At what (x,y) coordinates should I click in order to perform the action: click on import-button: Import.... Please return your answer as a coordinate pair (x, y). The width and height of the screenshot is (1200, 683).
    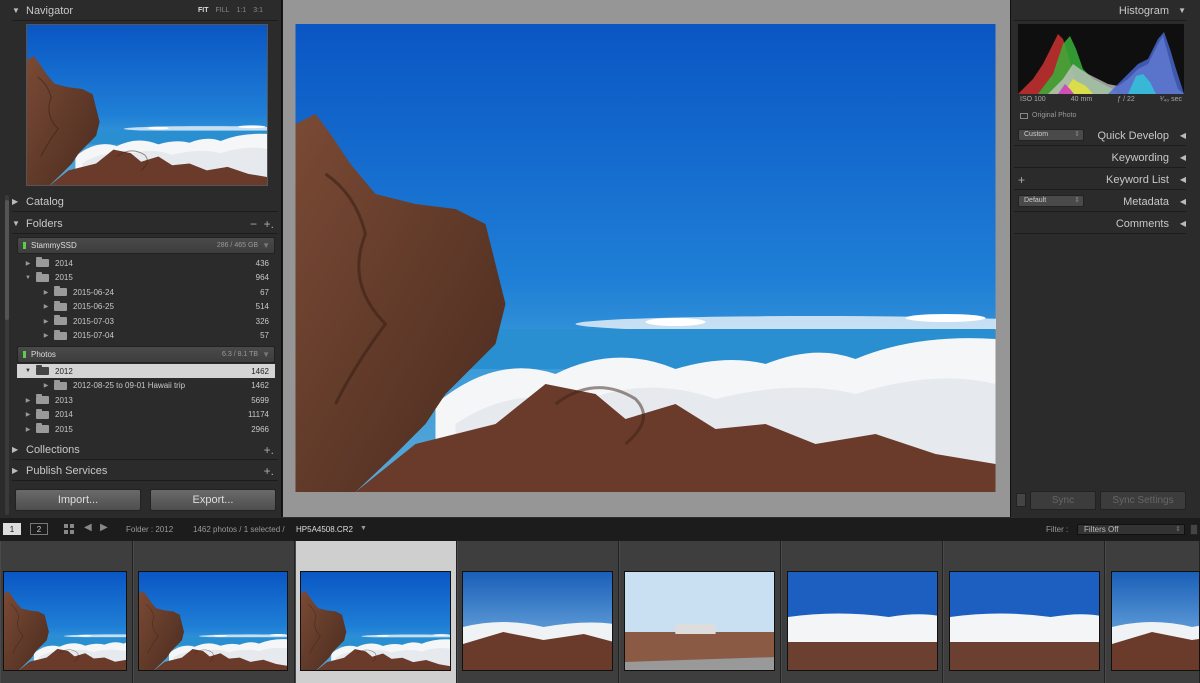
    Looking at the image, I should click on (78, 500).